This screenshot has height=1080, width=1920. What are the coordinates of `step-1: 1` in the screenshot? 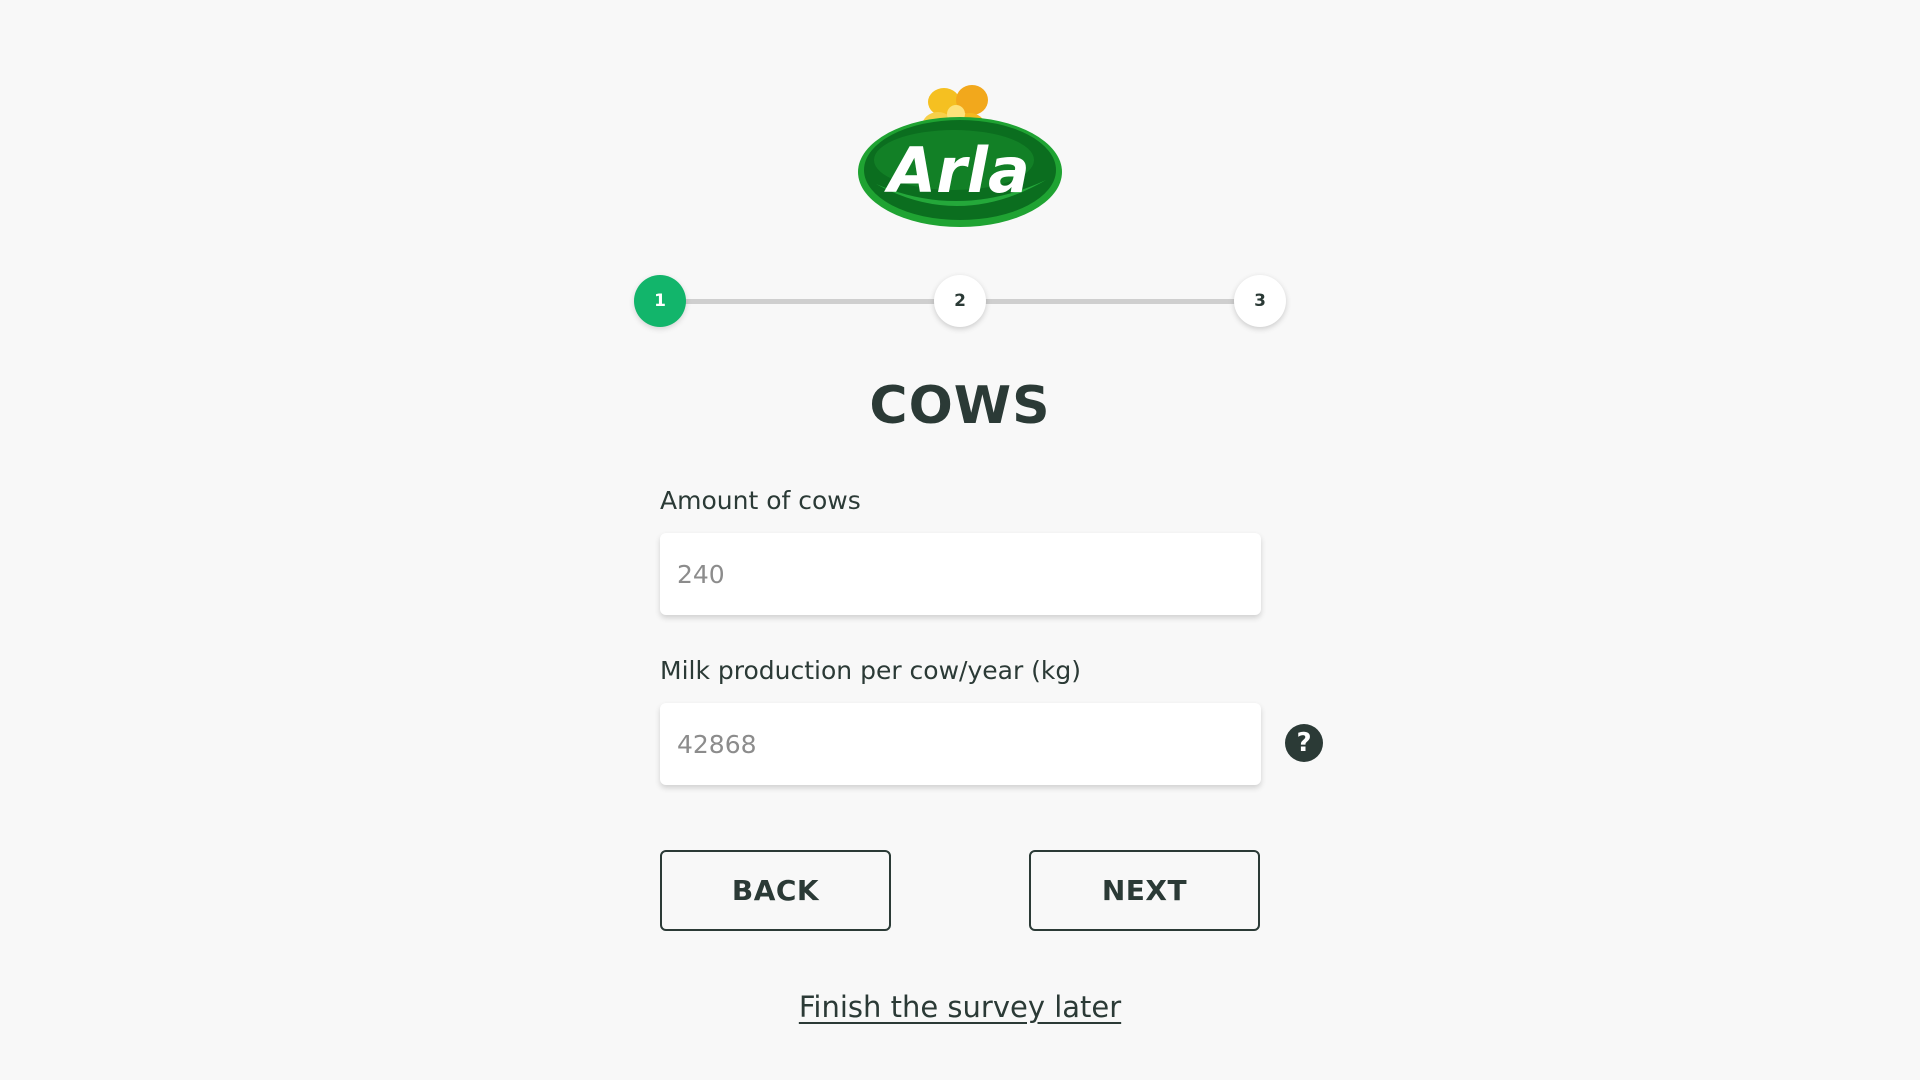 It's located at (660, 301).